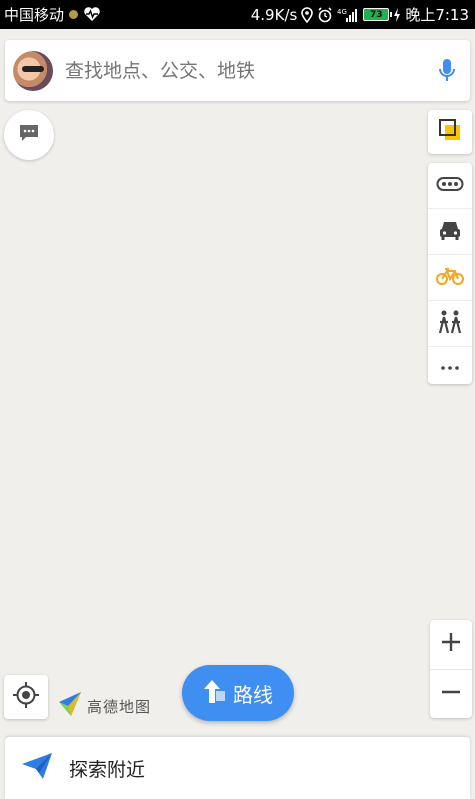 The image size is (475, 799). What do you see at coordinates (251, 70) in the screenshot?
I see `search-input` at bounding box center [251, 70].